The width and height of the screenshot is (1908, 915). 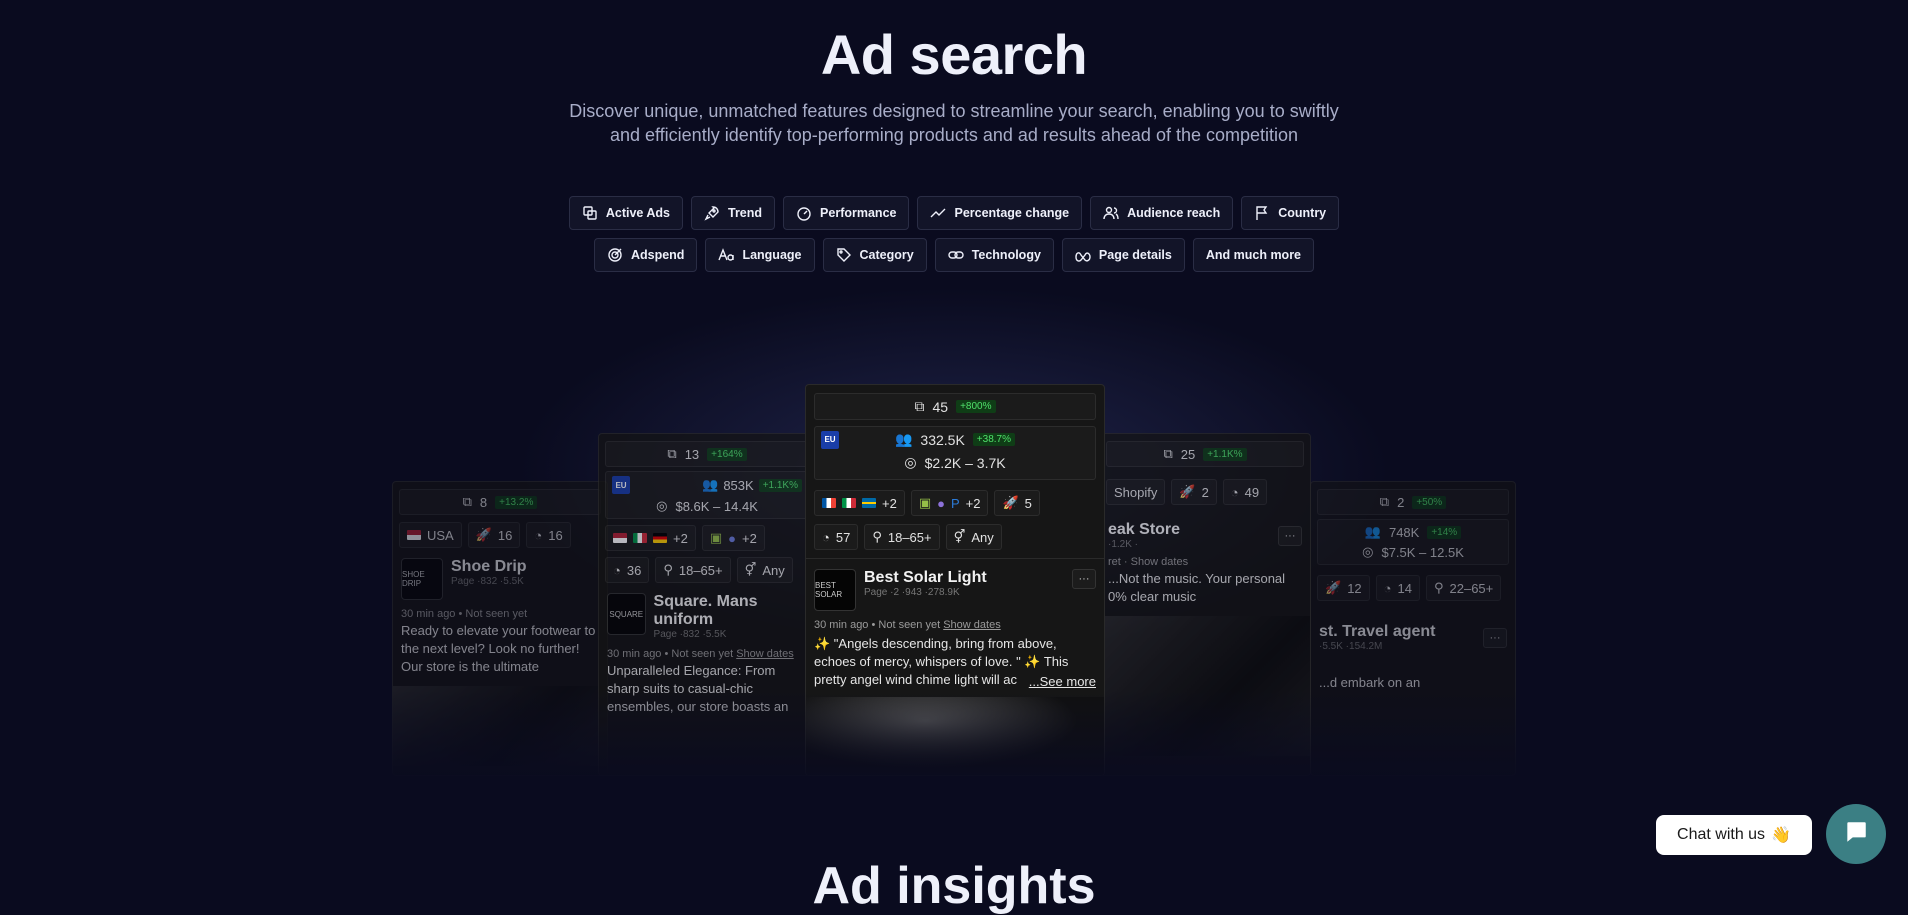 I want to click on ad-time: 30 min ago • Not seen yet Show dates, so click(x=707, y=654).